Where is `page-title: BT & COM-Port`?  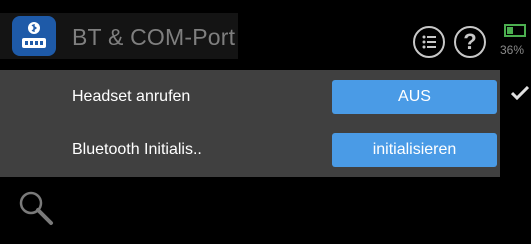 page-title: BT & COM-Port is located at coordinates (154, 37).